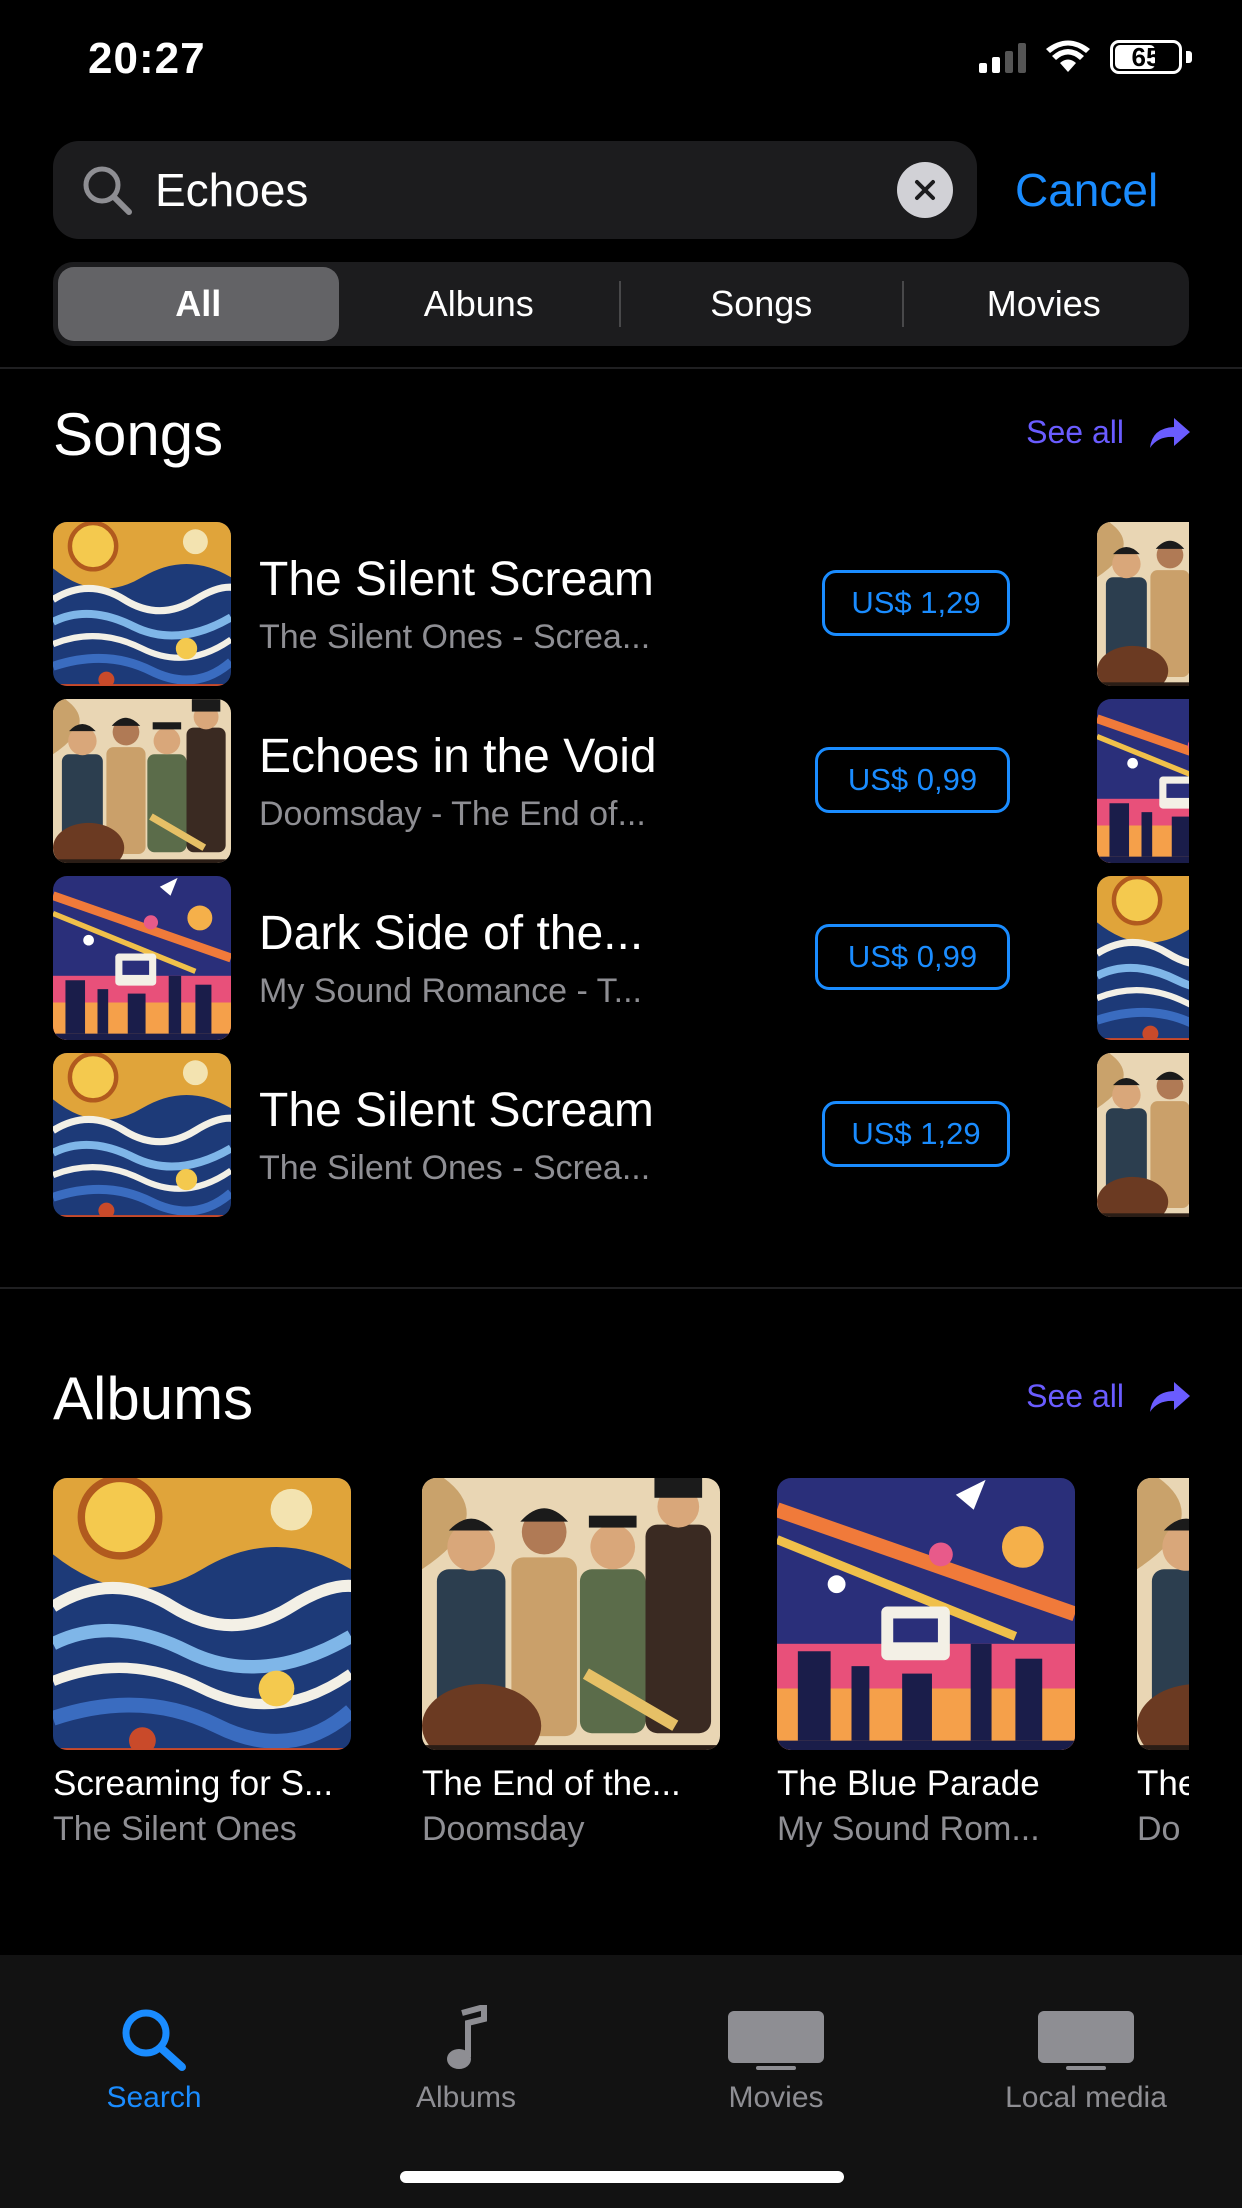 Image resolution: width=1242 pixels, height=2208 pixels. Describe the element at coordinates (466, 2097) in the screenshot. I see `tab-label: Albums` at that location.